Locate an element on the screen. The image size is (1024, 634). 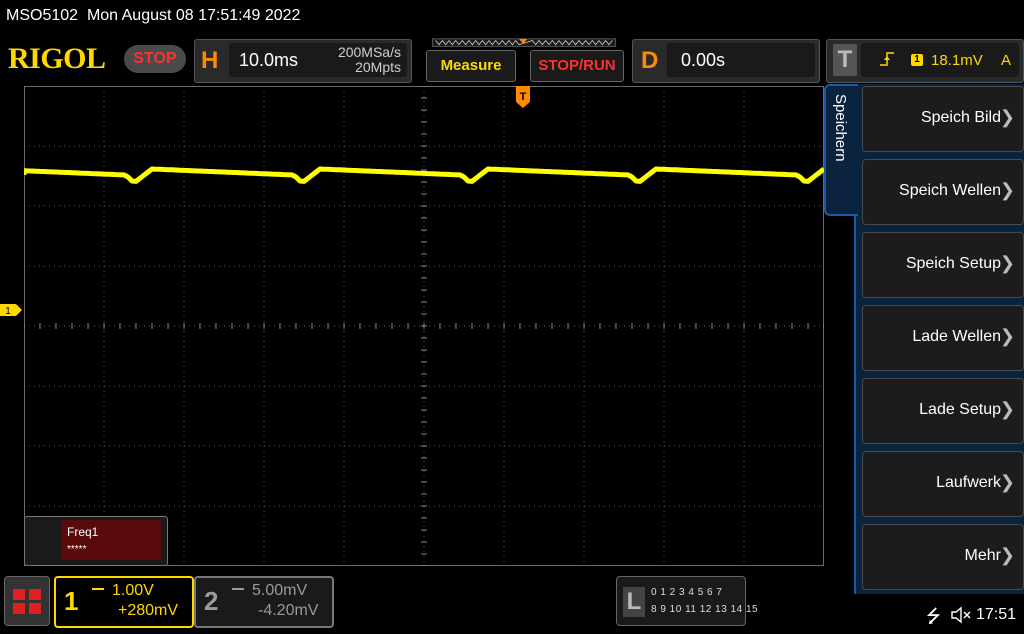
delay-panel: D 0.00s is located at coordinates (726, 61).